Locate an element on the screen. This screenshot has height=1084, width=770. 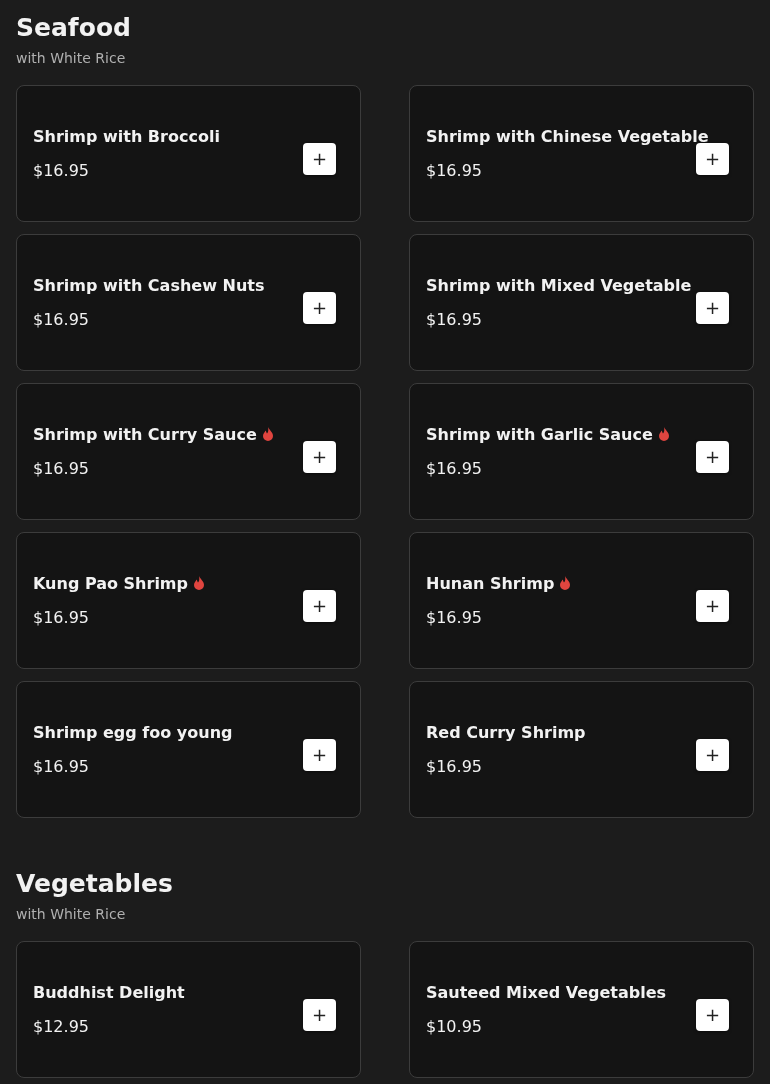
item-name: Sauteed Mixed Vegetables is located at coordinates (546, 992).